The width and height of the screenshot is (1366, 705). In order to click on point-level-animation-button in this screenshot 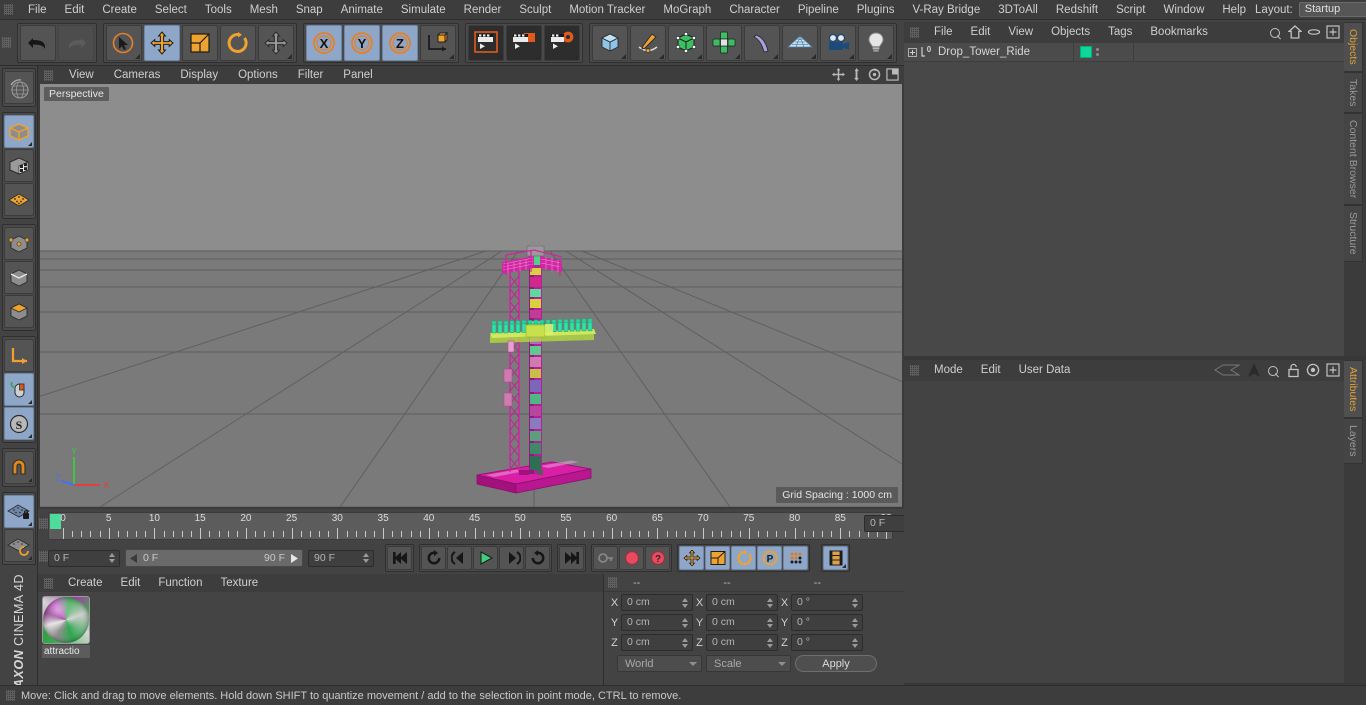, I will do `click(795, 558)`.